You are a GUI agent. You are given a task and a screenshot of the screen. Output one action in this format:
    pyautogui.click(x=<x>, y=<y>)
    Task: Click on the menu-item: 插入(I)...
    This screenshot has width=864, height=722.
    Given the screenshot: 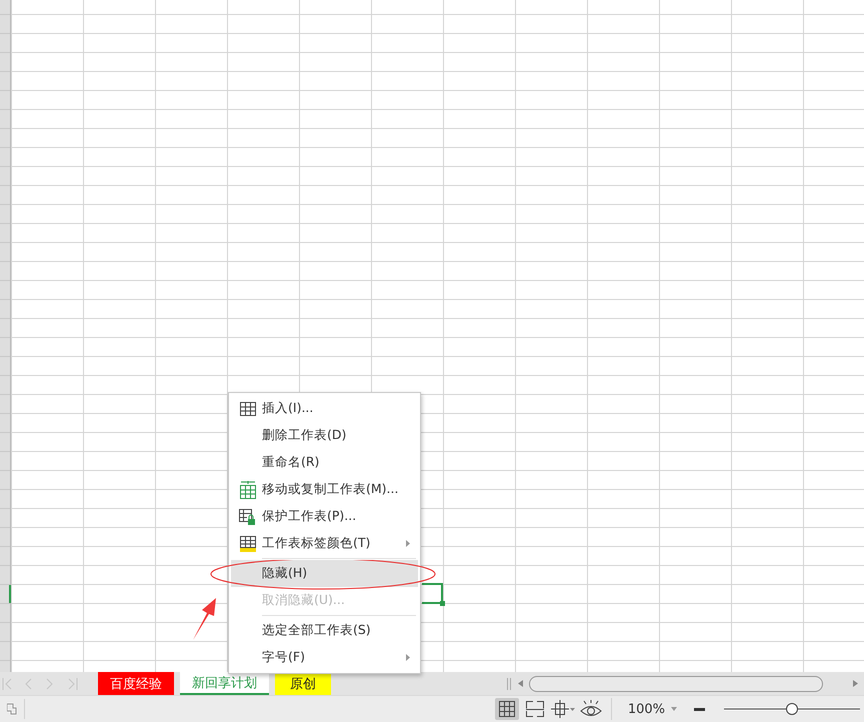 What is the action you would take?
    pyautogui.click(x=324, y=408)
    